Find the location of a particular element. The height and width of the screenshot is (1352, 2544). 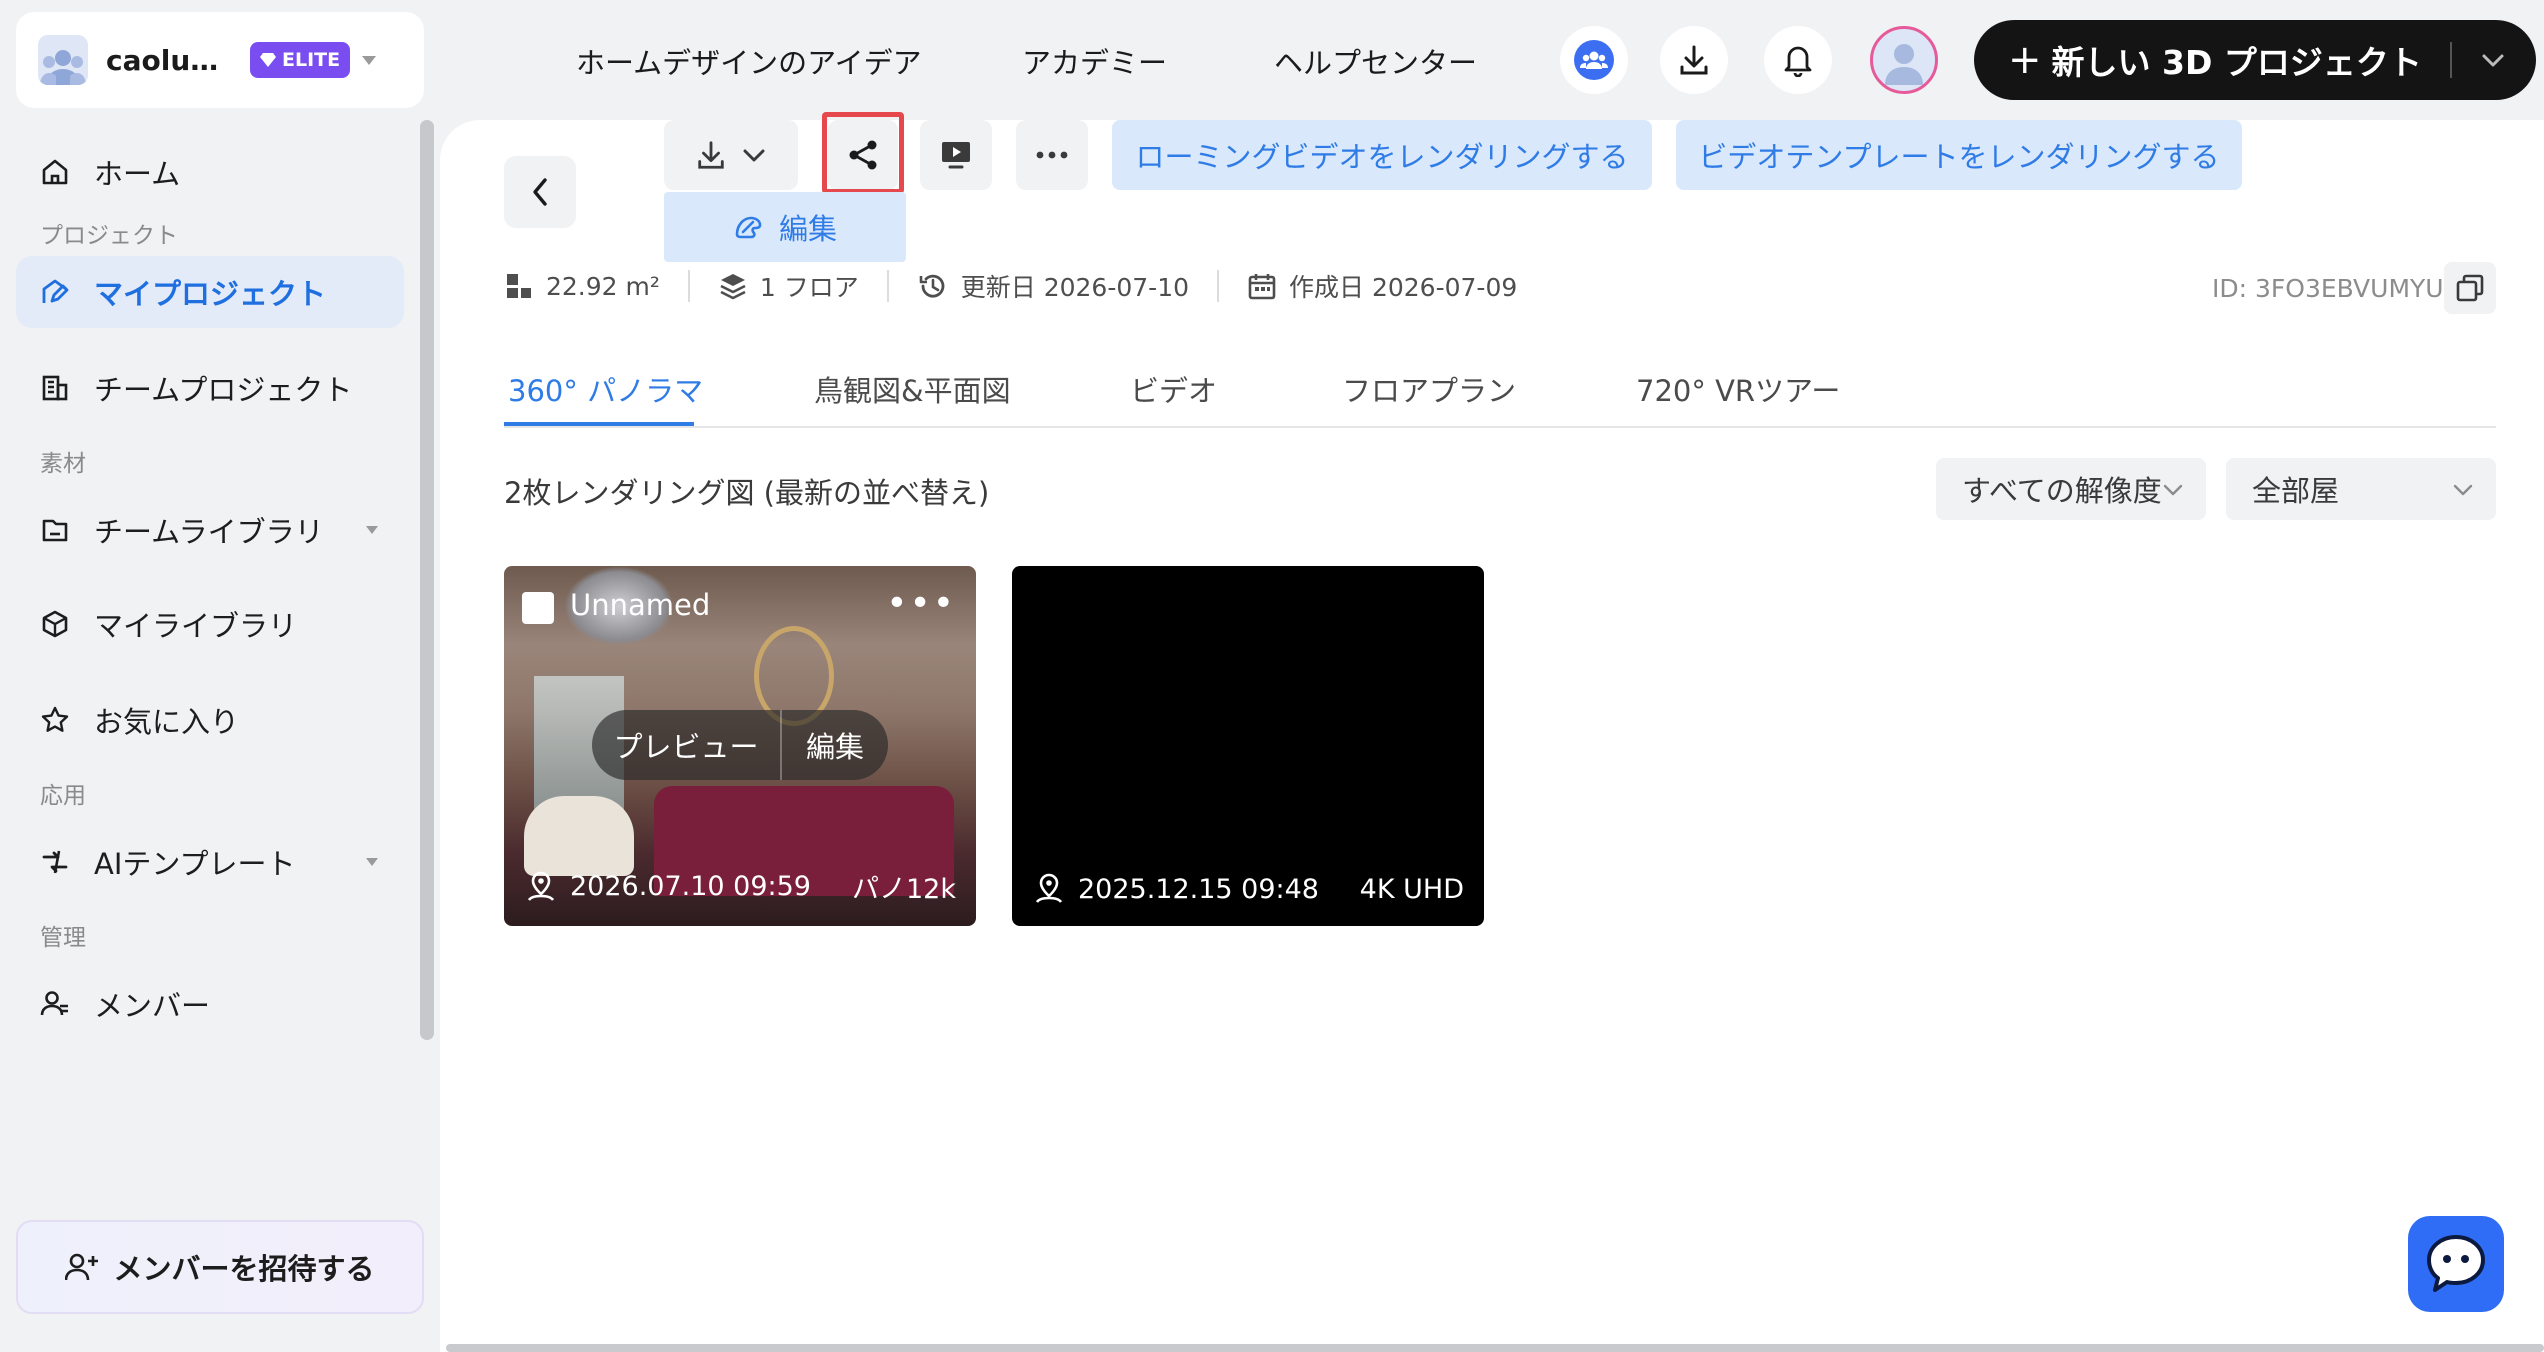

tab-floor-plan: フロアプラン is located at coordinates (1429, 389).